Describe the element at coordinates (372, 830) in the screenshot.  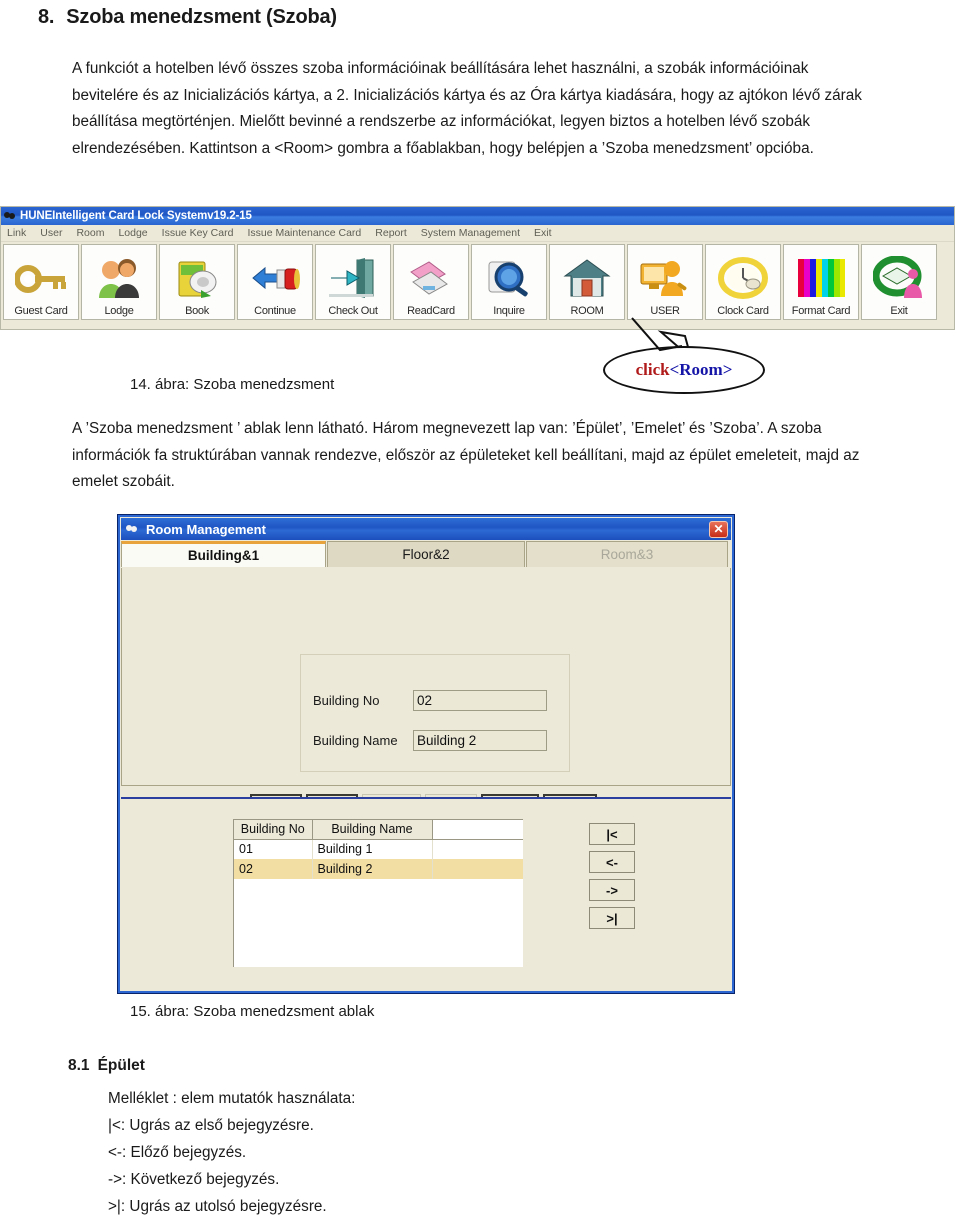
I see `column-header-building-name: Building Name` at that location.